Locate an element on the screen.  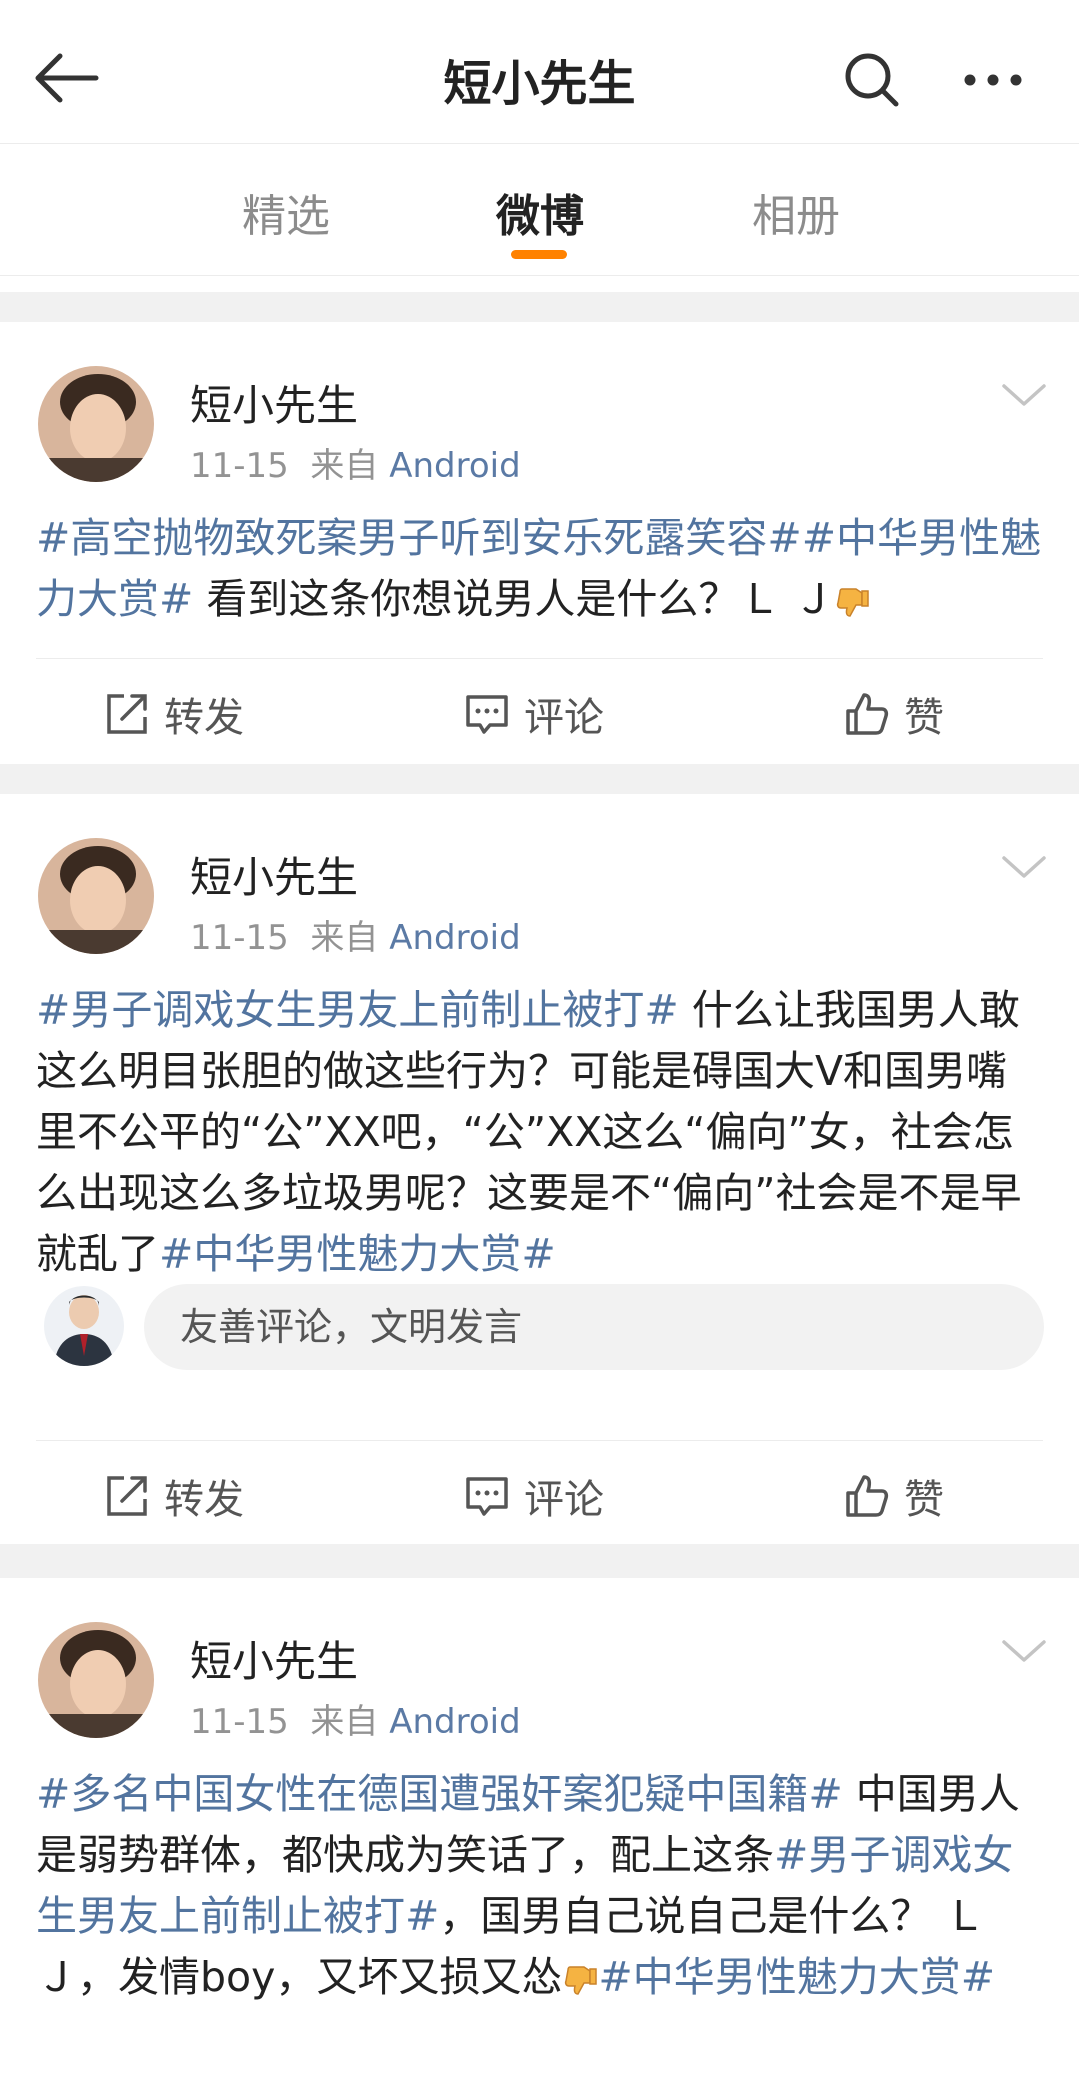
tab-album: 相册 is located at coordinates (796, 212).